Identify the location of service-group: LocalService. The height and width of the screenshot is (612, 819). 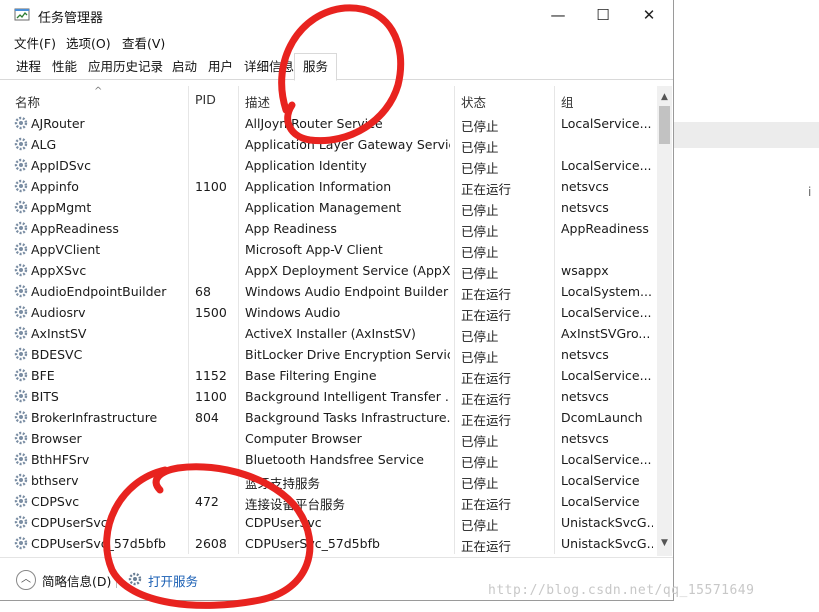
(600, 501).